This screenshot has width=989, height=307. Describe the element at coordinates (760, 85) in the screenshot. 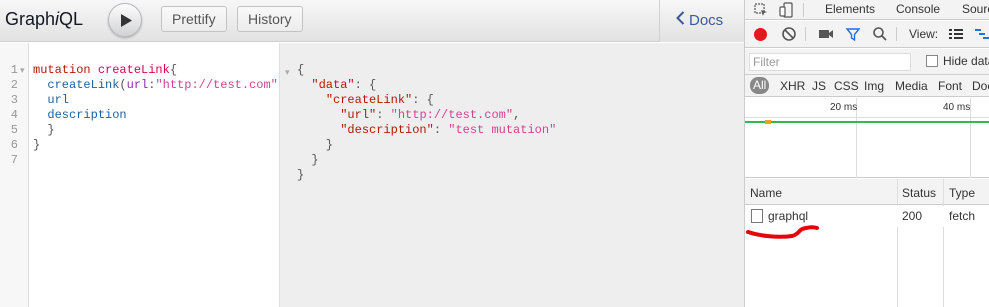

I see `type-filter-all: All` at that location.